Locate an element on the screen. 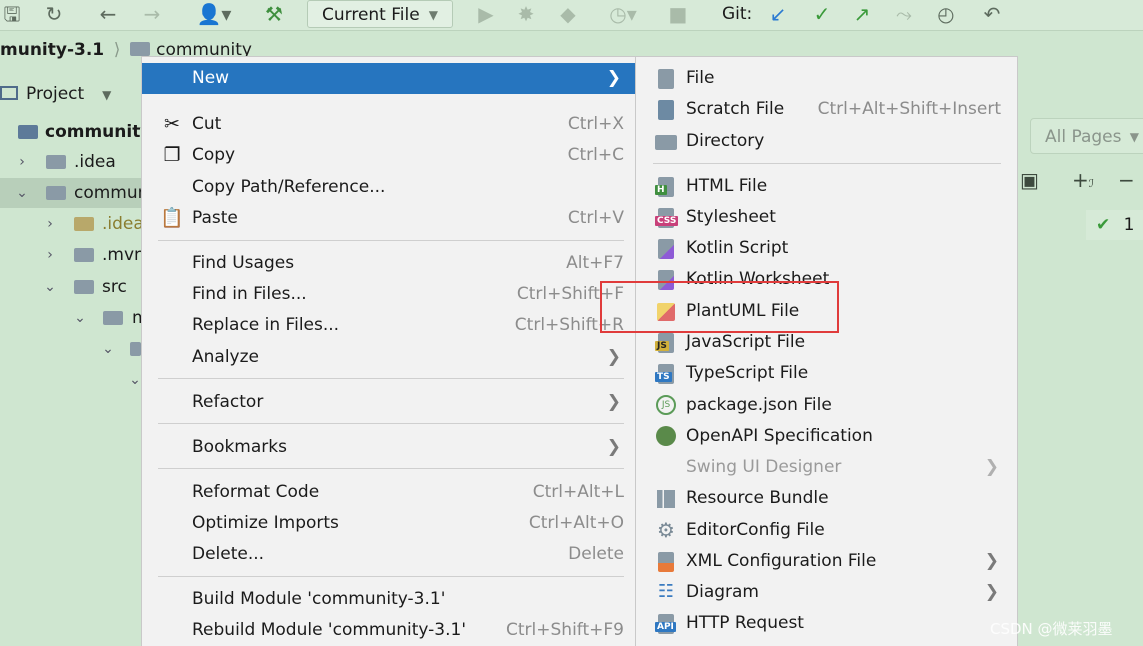 Image resolution: width=1143 pixels, height=646 pixels. new-openapi-spec-item: OpenAPI Specification is located at coordinates (826, 436).